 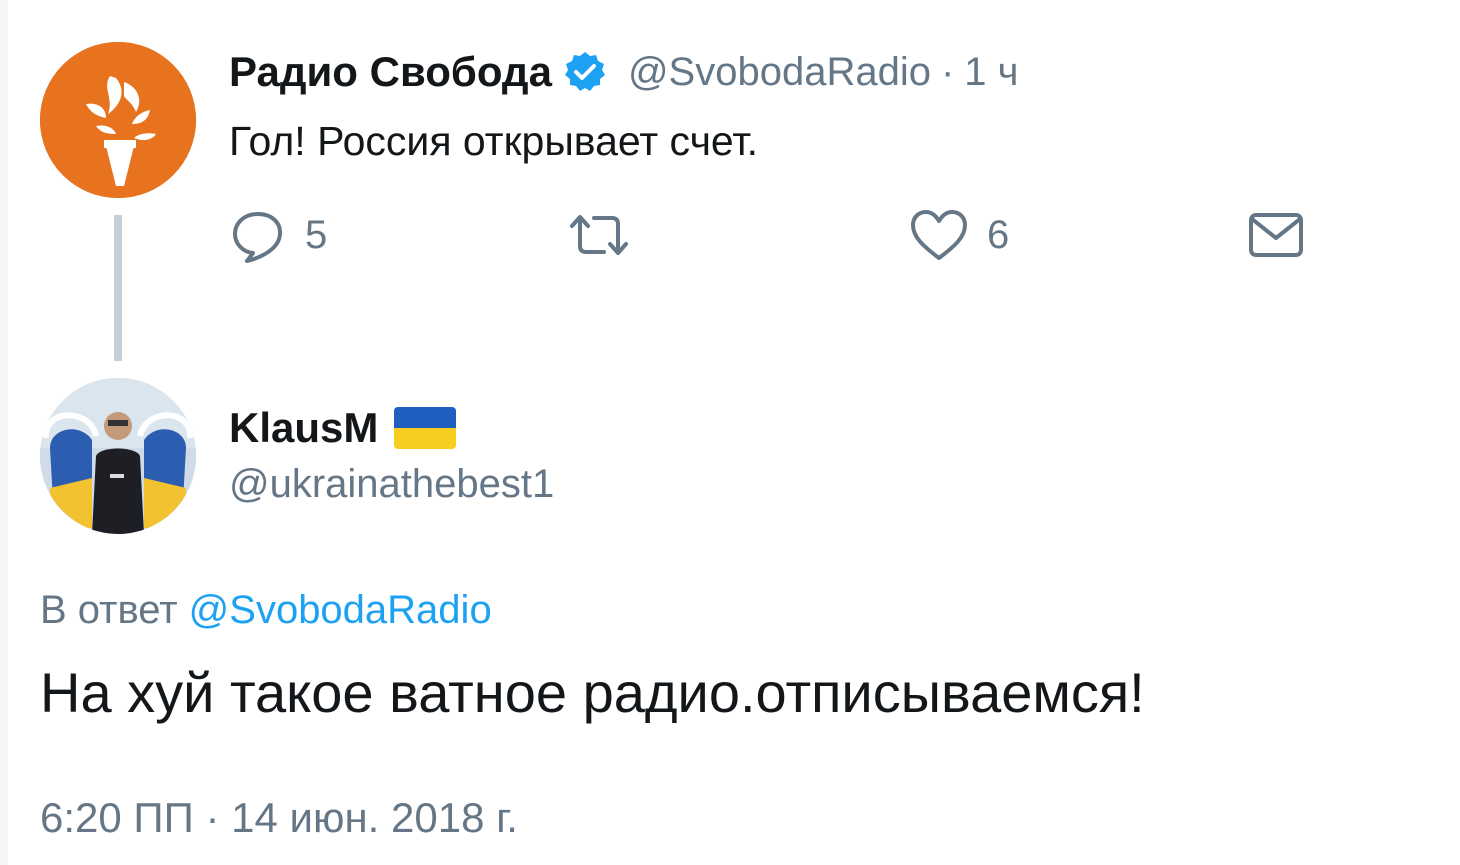 I want to click on avatar-klausm, so click(x=118, y=456).